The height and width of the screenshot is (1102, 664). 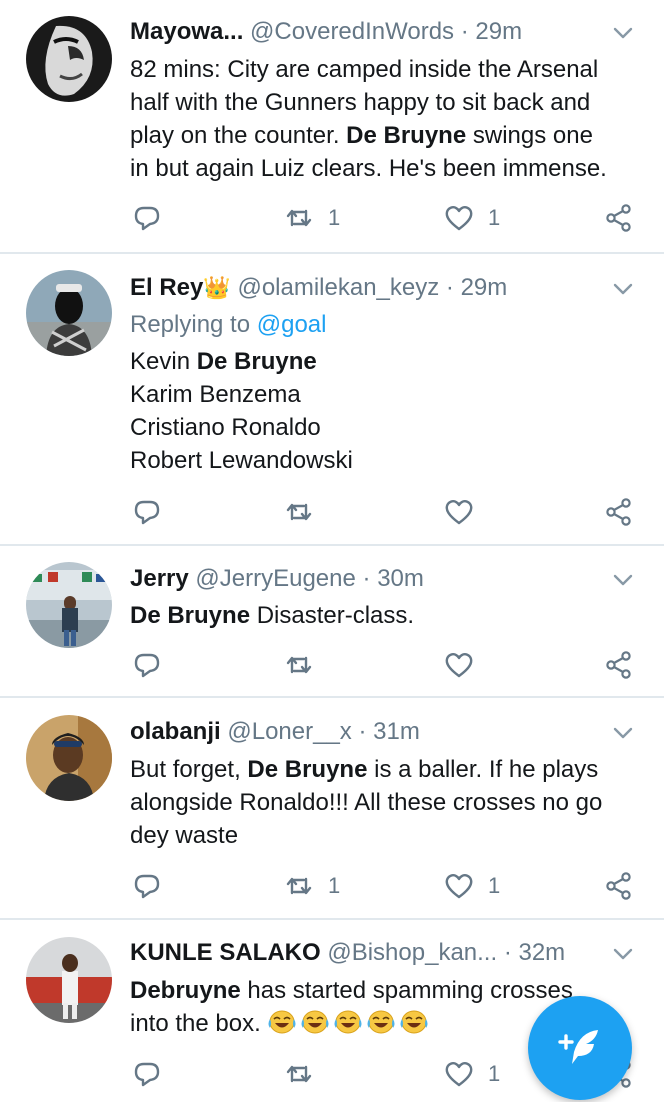 I want to click on retweet-count: 1, so click(x=334, y=217).